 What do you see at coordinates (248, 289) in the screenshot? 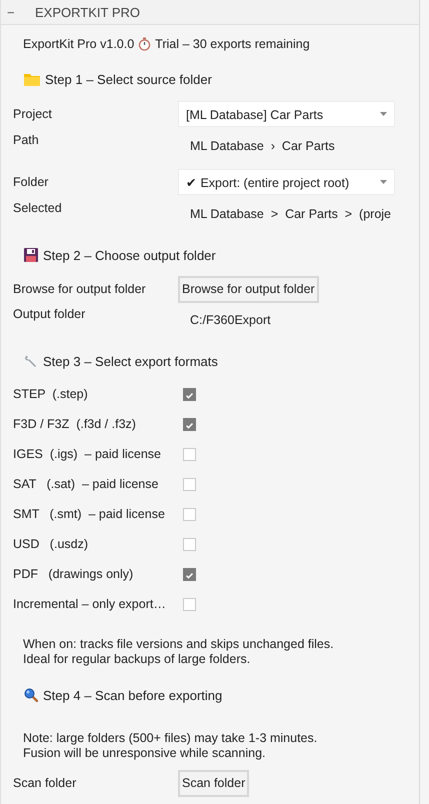
I see `action-button: Browse for output folder` at bounding box center [248, 289].